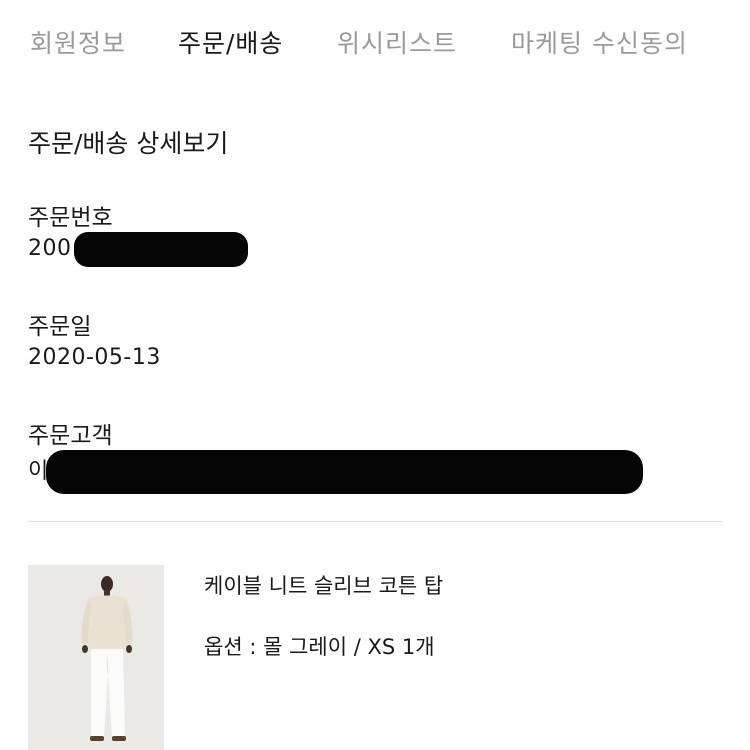 The width and height of the screenshot is (750, 750). What do you see at coordinates (599, 42) in the screenshot?
I see `tab-marketing-consent: 마케팅 수신동의` at bounding box center [599, 42].